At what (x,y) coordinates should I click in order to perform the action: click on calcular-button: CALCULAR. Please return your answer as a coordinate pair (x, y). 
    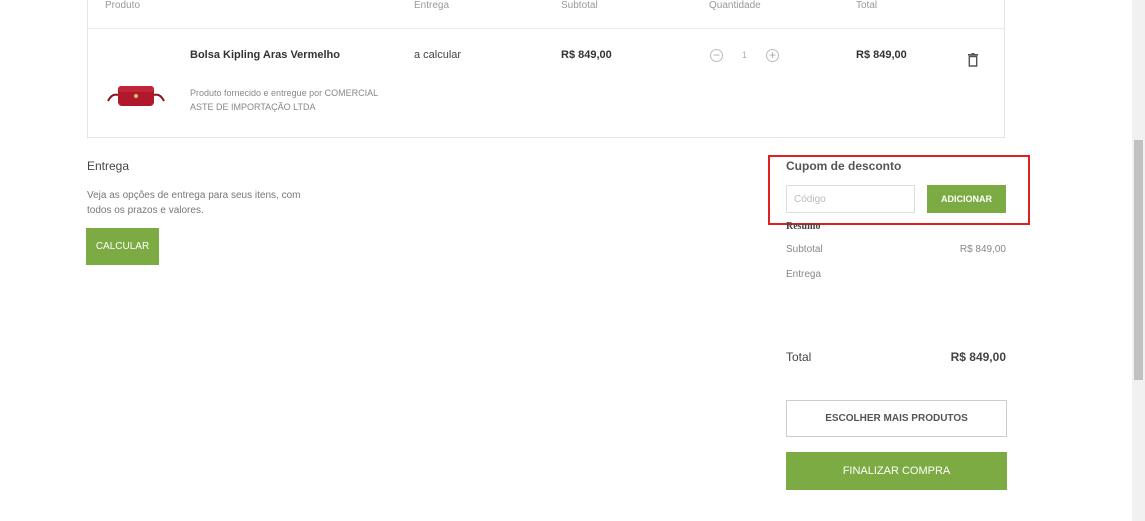
    Looking at the image, I should click on (122, 246).